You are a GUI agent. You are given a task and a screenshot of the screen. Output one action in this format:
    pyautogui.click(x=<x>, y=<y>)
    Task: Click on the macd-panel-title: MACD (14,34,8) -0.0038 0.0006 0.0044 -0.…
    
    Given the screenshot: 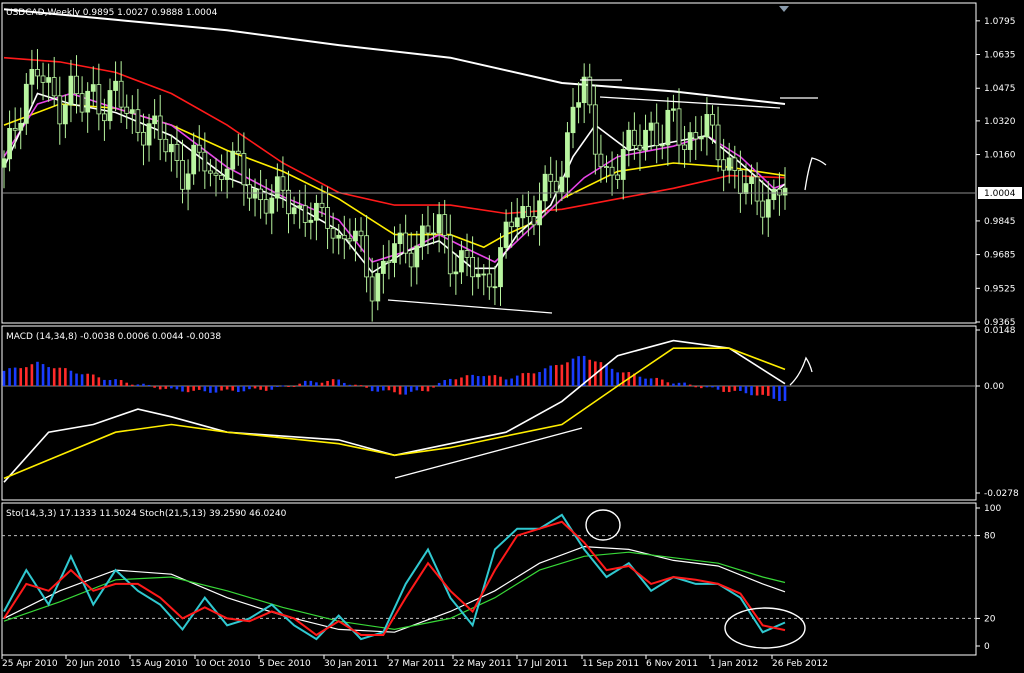 What is the action you would take?
    pyautogui.click(x=113, y=337)
    